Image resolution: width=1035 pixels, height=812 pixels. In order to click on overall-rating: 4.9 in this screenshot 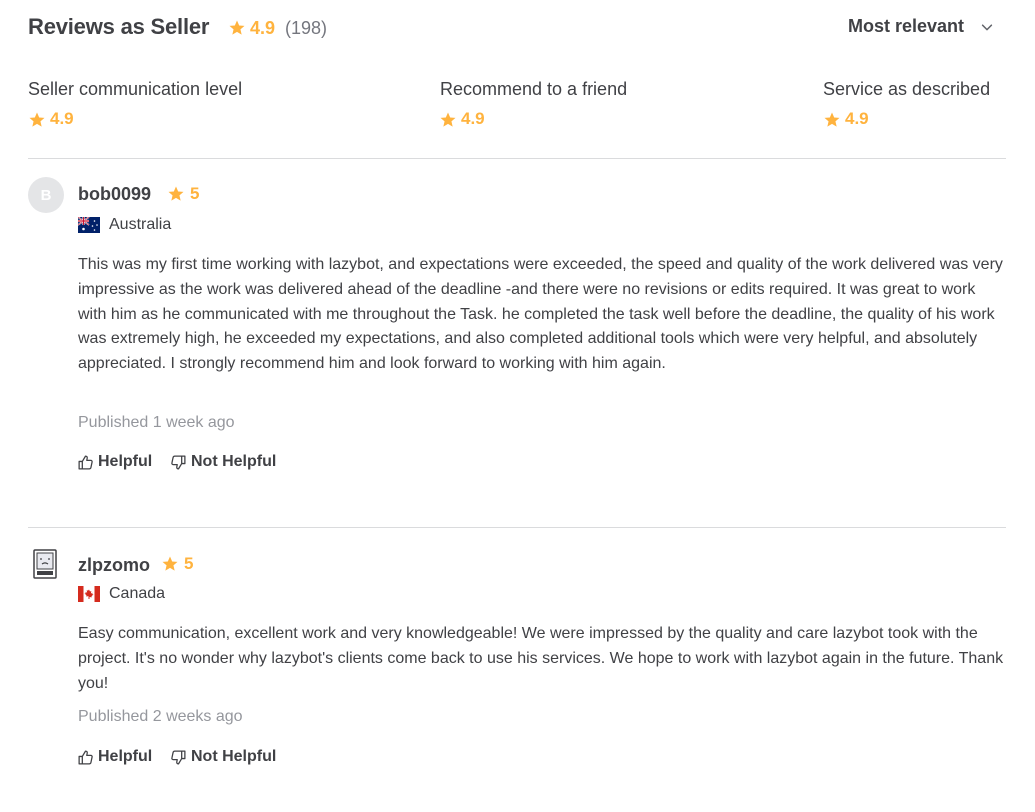, I will do `click(263, 28)`.